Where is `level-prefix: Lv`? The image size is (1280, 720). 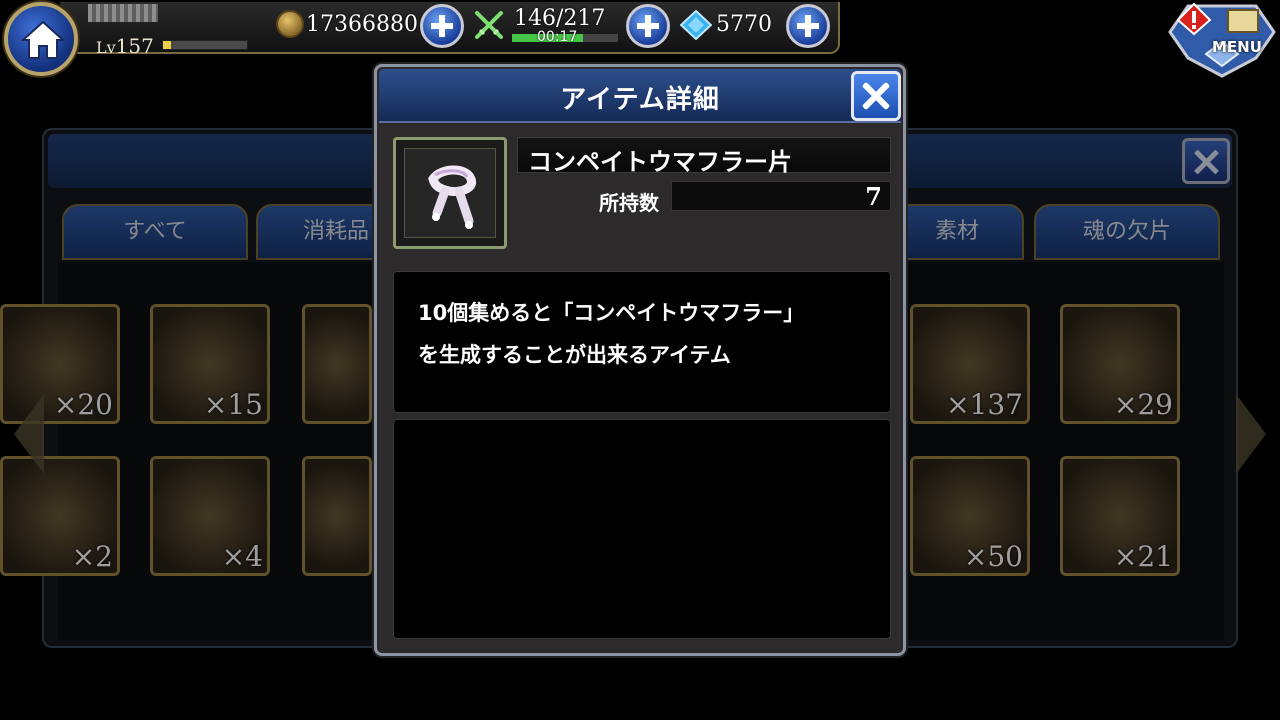
level-prefix: Lv is located at coordinates (106, 47).